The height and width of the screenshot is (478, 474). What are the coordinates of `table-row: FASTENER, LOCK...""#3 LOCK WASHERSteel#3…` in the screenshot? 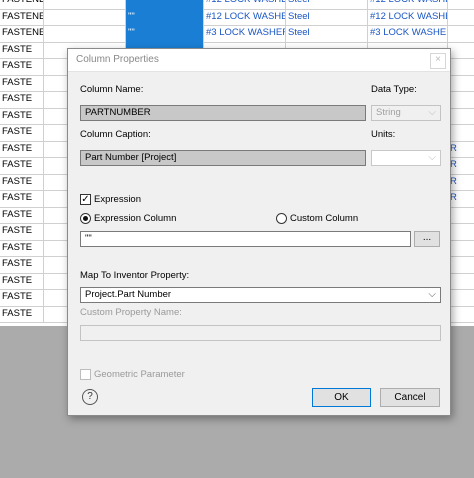 It's located at (237, 34).